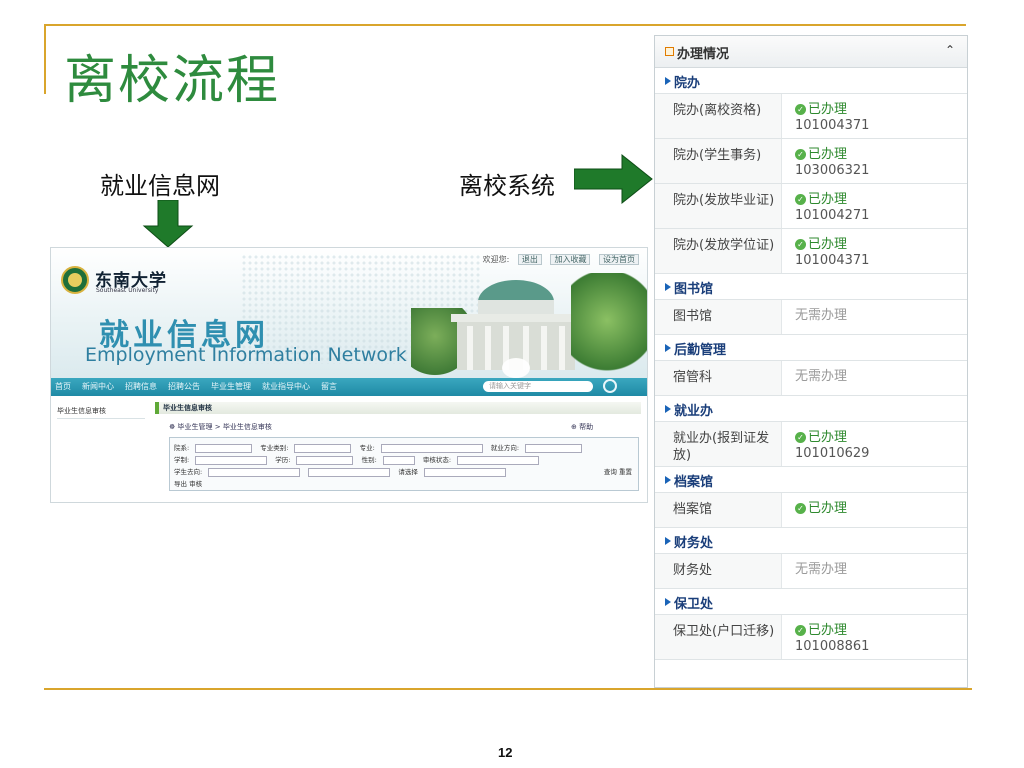  What do you see at coordinates (224, 448) in the screenshot?
I see `college-select` at bounding box center [224, 448].